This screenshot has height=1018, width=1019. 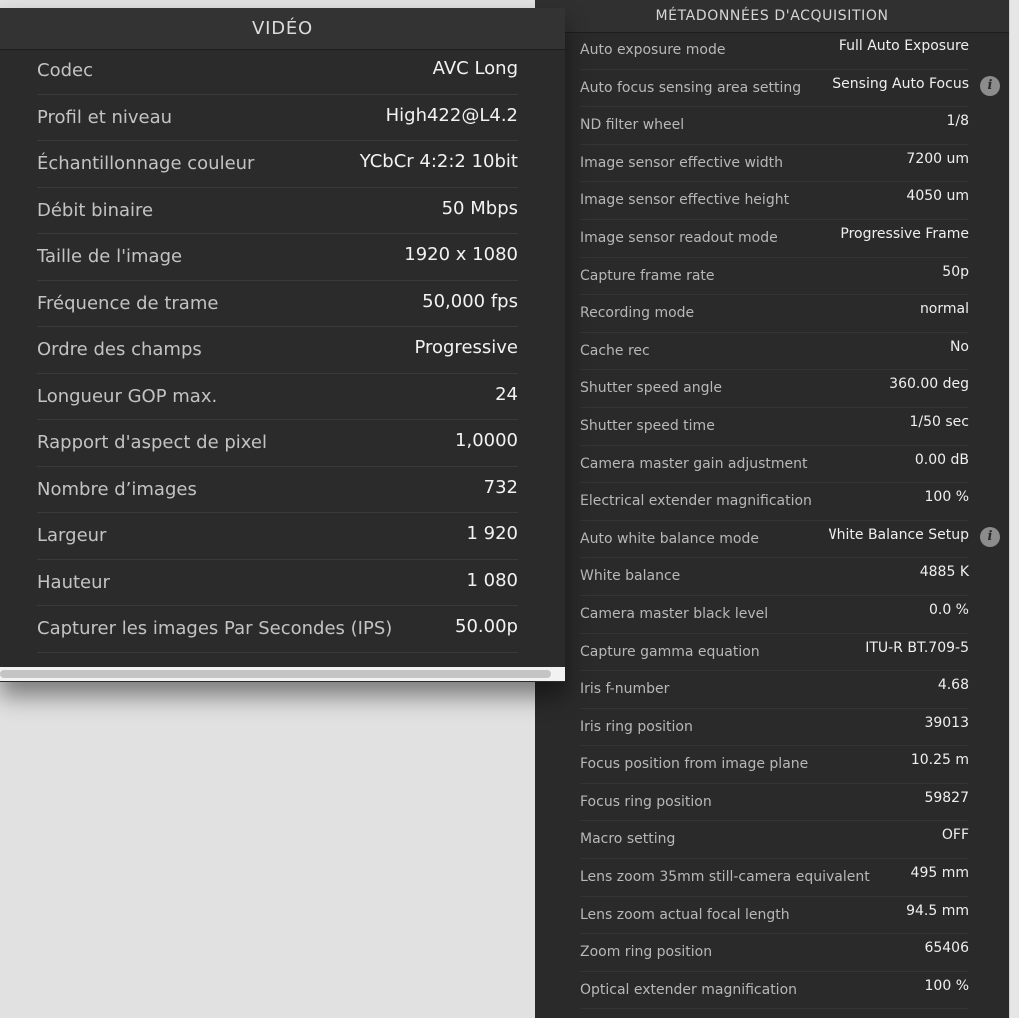 What do you see at coordinates (774, 690) in the screenshot?
I see `acquisition-row-iris-f-number: Iris f-number 4.68` at bounding box center [774, 690].